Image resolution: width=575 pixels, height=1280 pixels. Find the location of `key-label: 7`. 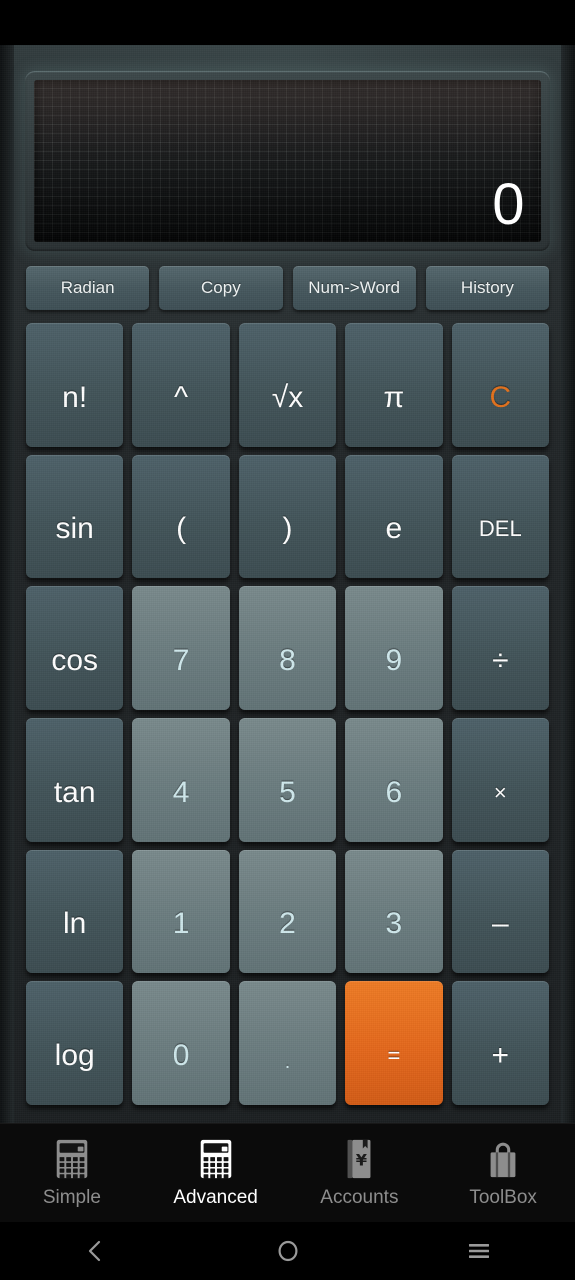

key-label: 7 is located at coordinates (181, 661).